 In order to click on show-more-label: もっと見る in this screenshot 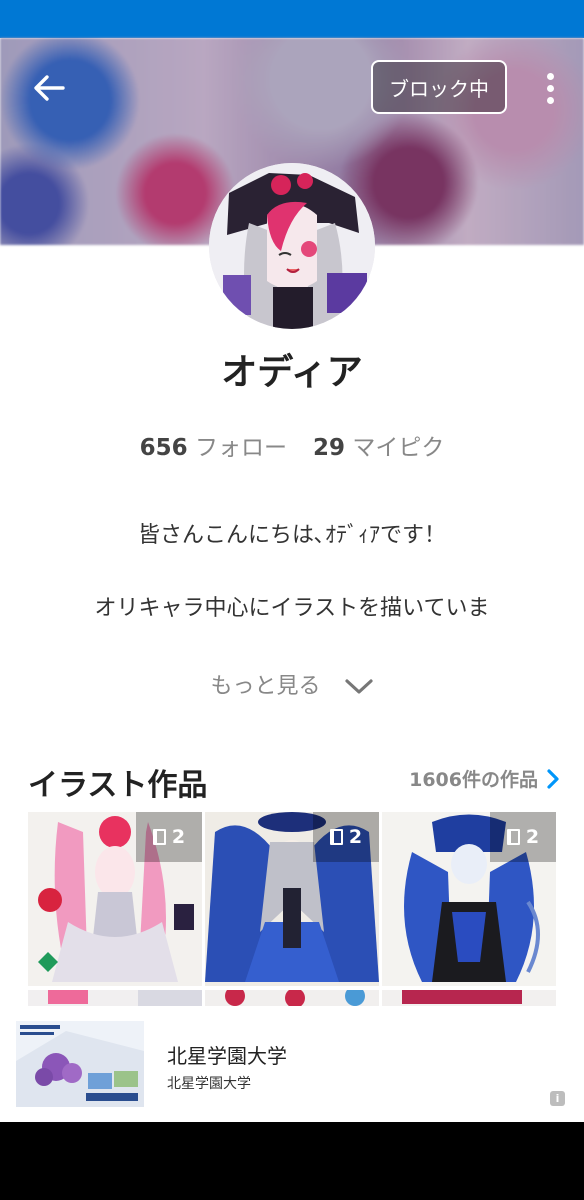, I will do `click(265, 686)`.